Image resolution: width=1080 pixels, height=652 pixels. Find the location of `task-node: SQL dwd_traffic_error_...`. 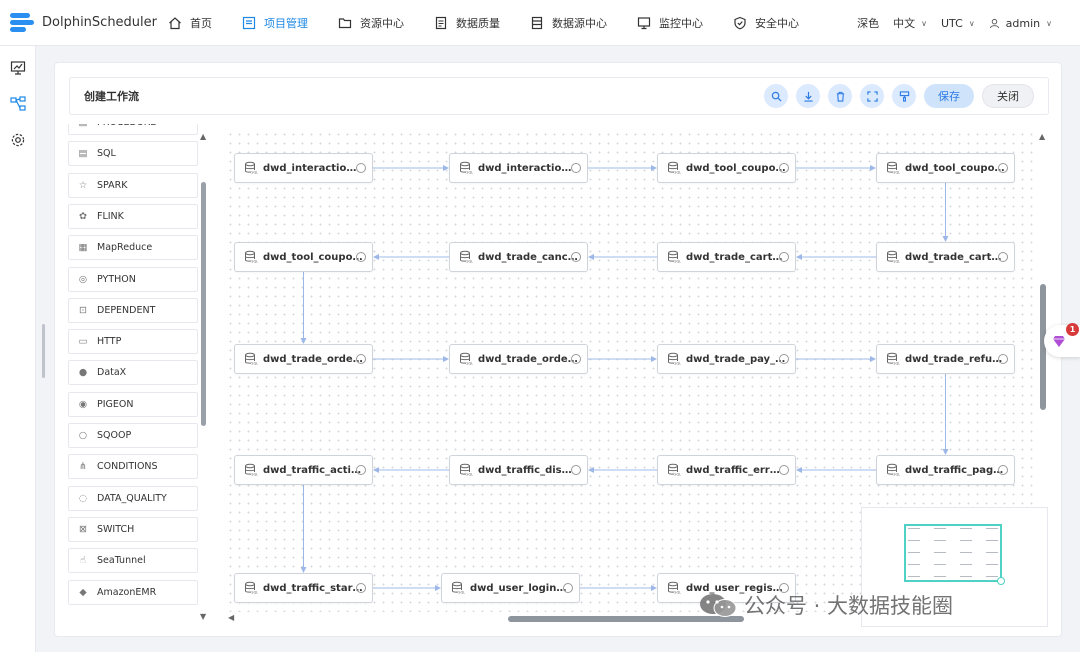

task-node: SQL dwd_traffic_error_... is located at coordinates (726, 470).